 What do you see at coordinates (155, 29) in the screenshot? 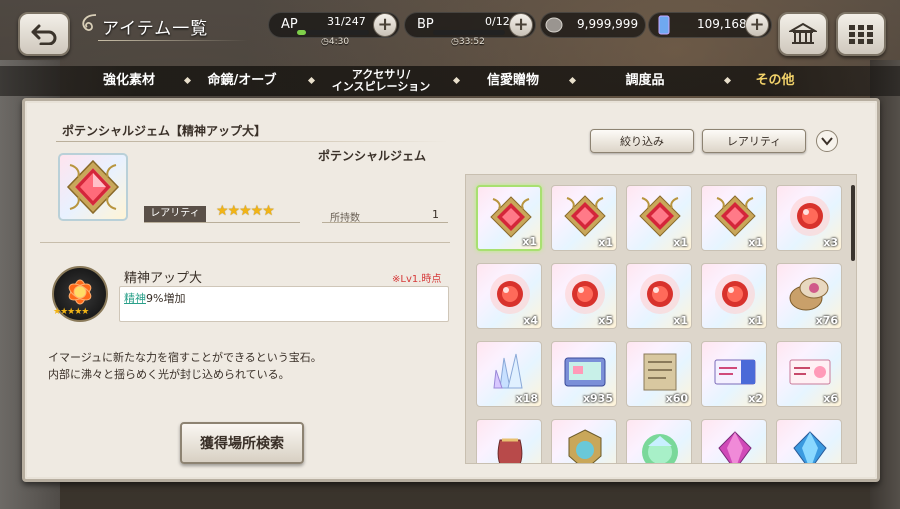
I see `page-title: アイテム一覧` at bounding box center [155, 29].